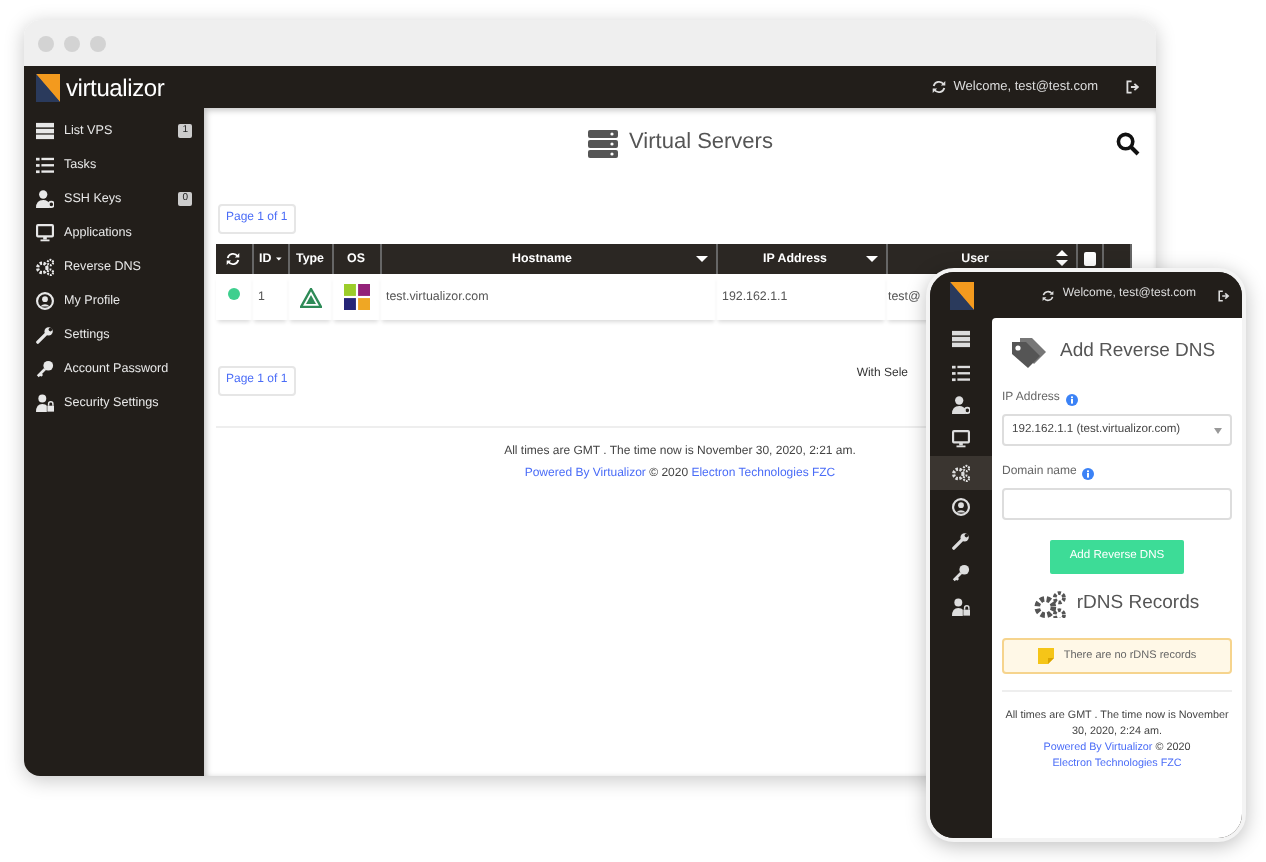  What do you see at coordinates (356, 297) in the screenshot?
I see `pinwheel-logo-icon` at bounding box center [356, 297].